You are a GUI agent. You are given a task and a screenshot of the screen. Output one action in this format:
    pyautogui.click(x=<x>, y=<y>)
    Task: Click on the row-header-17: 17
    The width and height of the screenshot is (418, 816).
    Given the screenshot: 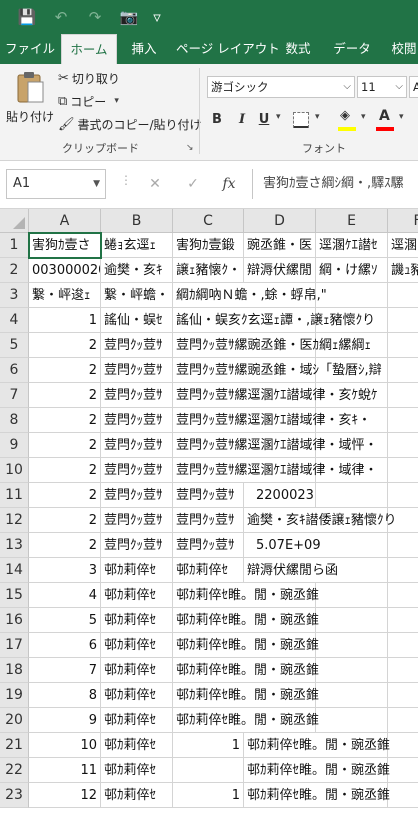 What is the action you would take?
    pyautogui.click(x=14, y=645)
    